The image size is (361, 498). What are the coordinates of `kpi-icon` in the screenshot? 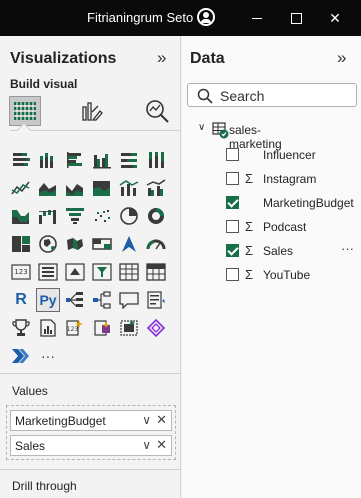 It's located at (75, 272).